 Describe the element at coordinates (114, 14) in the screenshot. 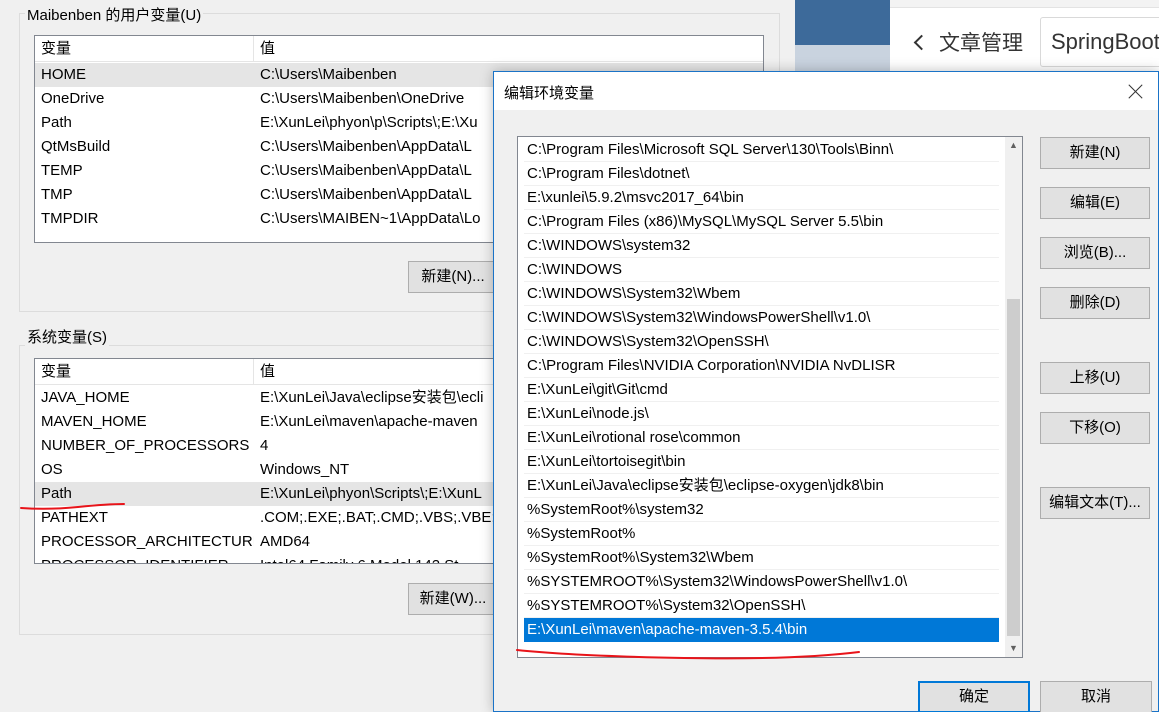

I see `user-vars-label: Maibenben 的用户变量(U)` at that location.